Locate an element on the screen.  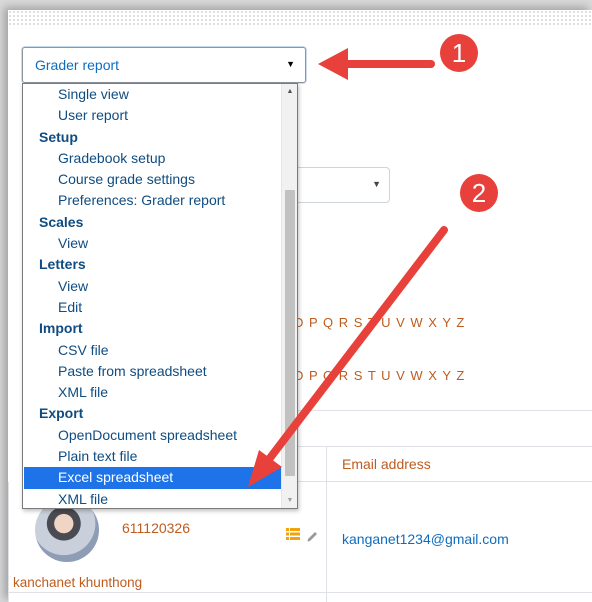
scroll-down-arrow-icon: ▼ is located at coordinates (289, 500).